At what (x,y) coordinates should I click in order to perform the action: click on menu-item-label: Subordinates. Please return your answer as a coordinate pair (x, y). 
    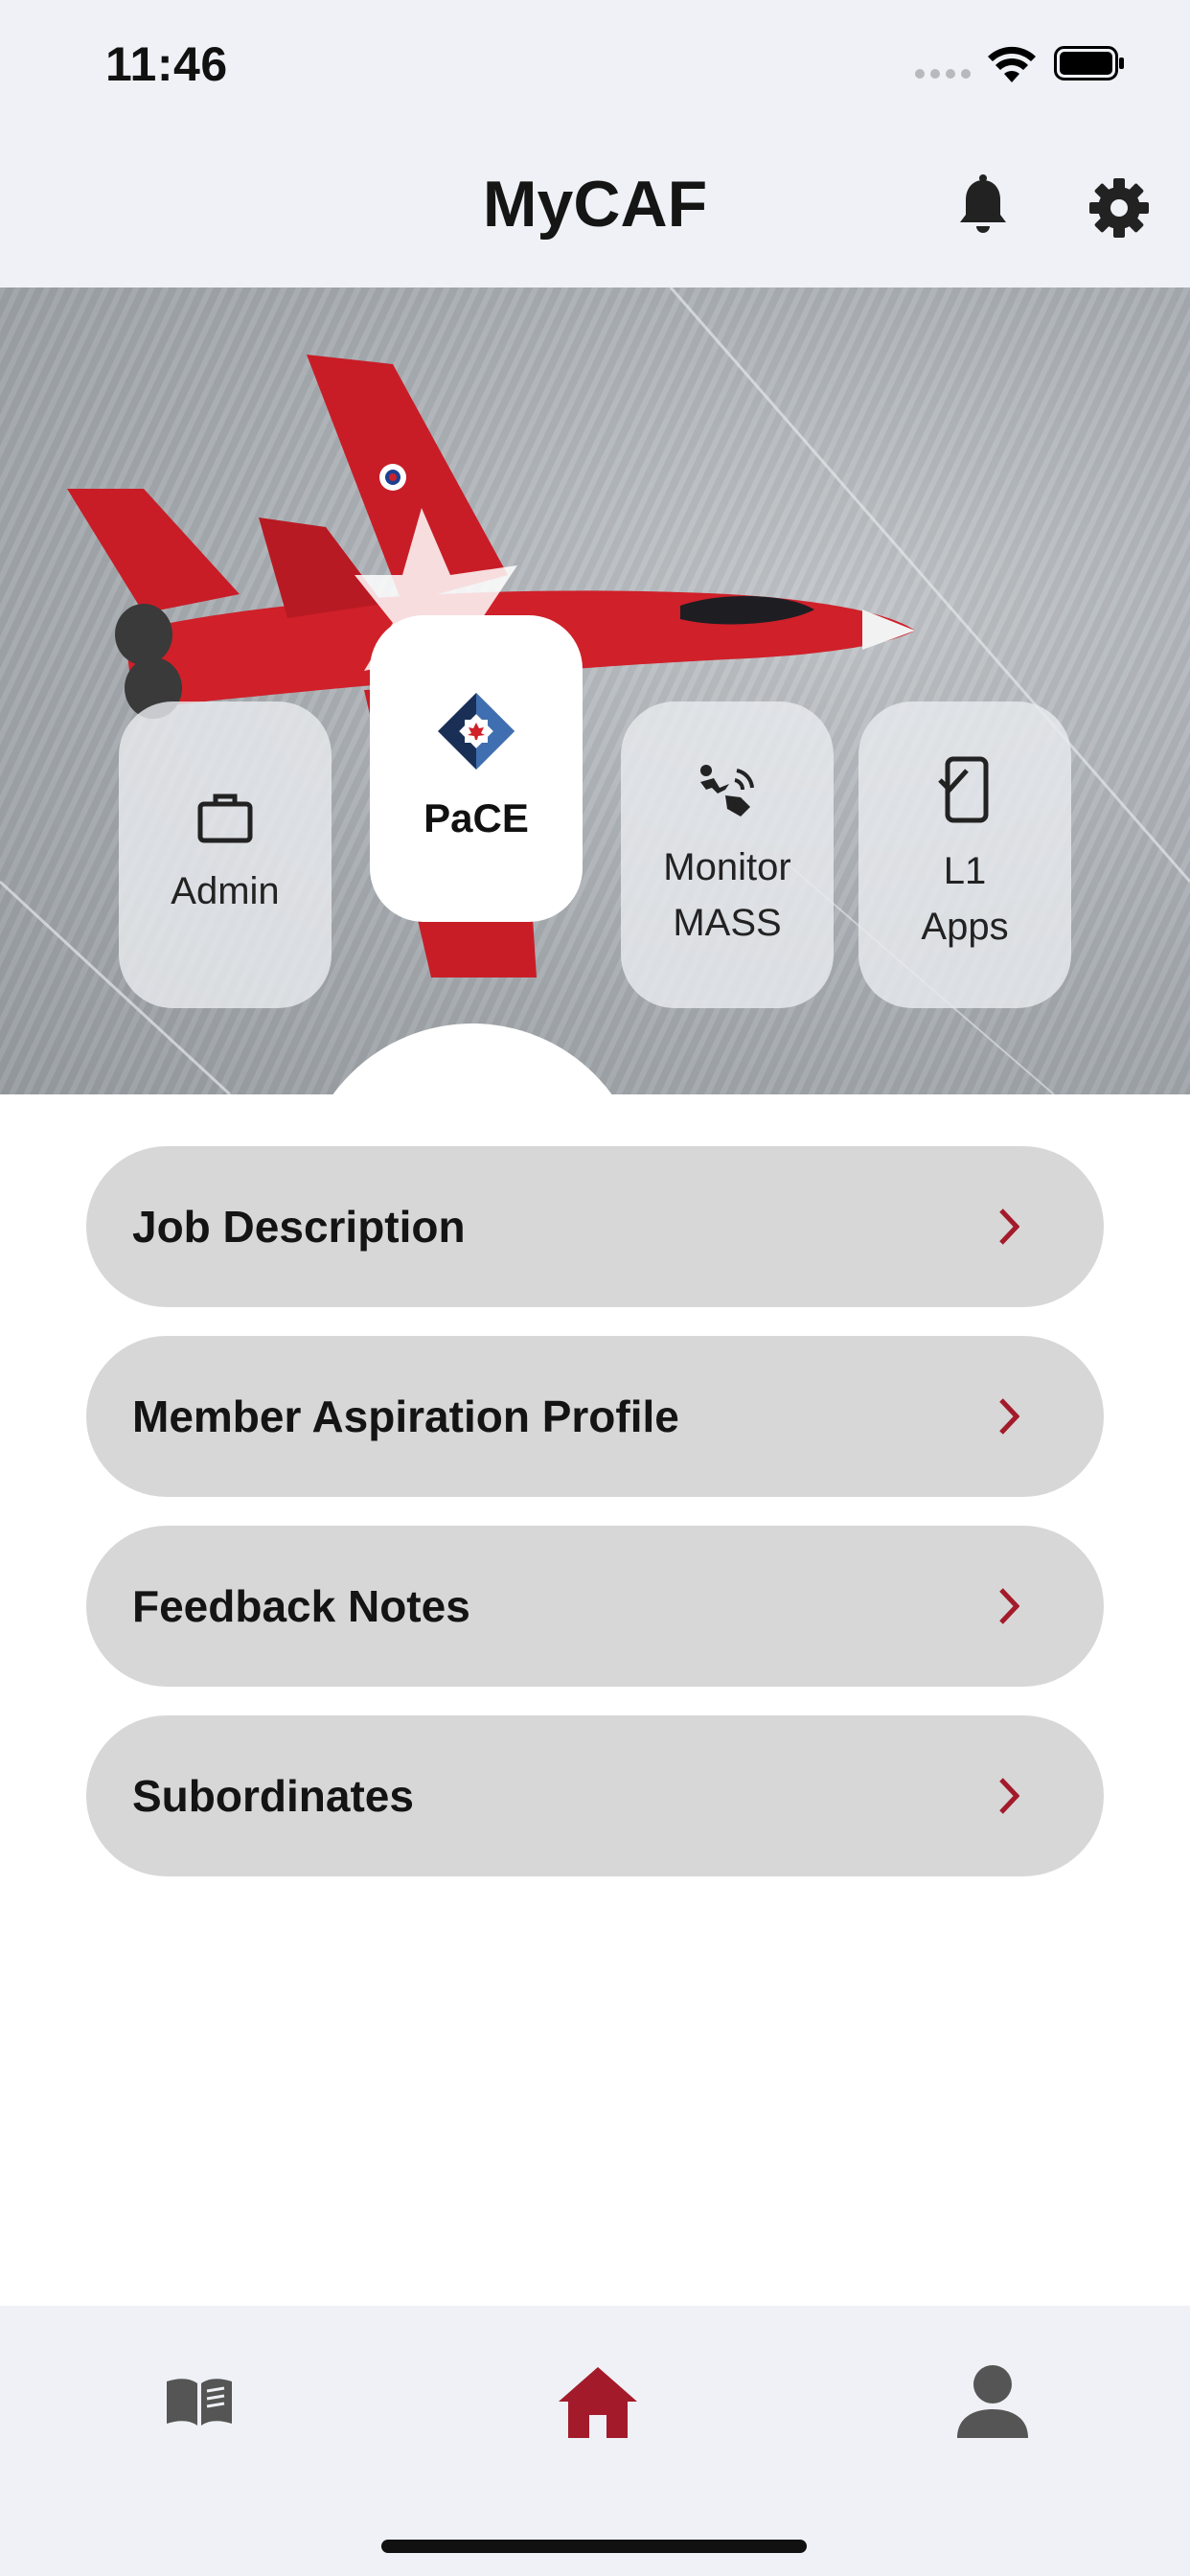
    Looking at the image, I should click on (273, 1796).